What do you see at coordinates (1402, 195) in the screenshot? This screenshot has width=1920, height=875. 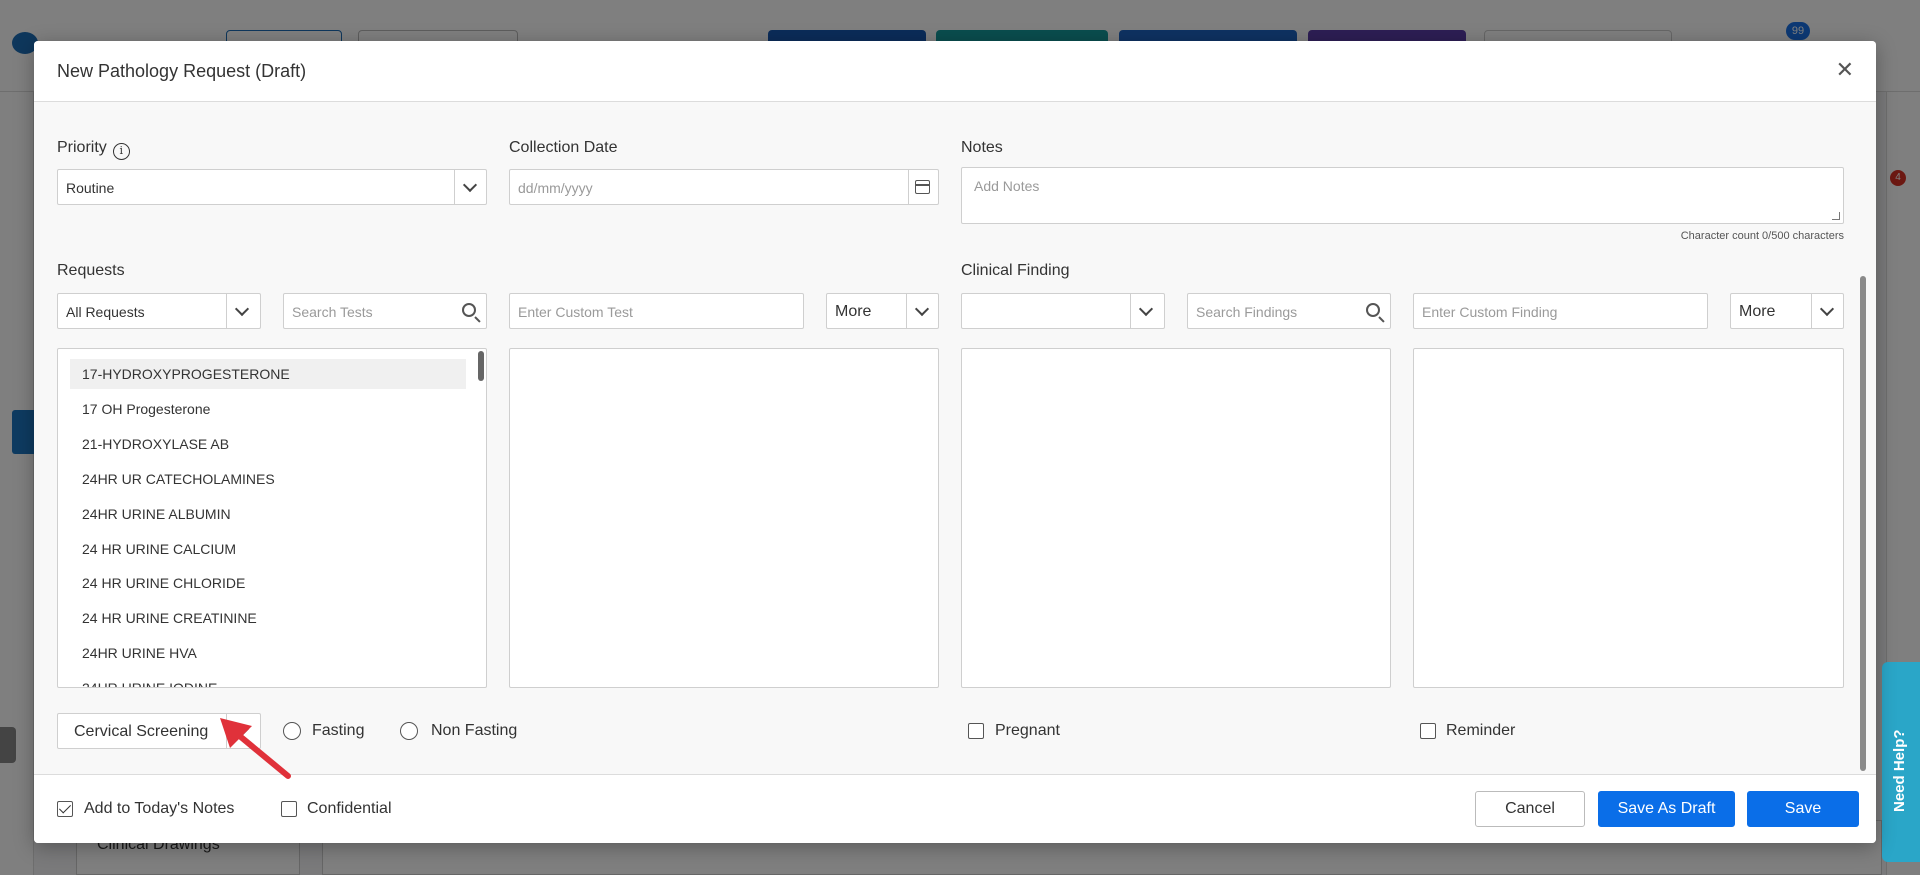 I see `notes-textarea: Add Notes` at bounding box center [1402, 195].